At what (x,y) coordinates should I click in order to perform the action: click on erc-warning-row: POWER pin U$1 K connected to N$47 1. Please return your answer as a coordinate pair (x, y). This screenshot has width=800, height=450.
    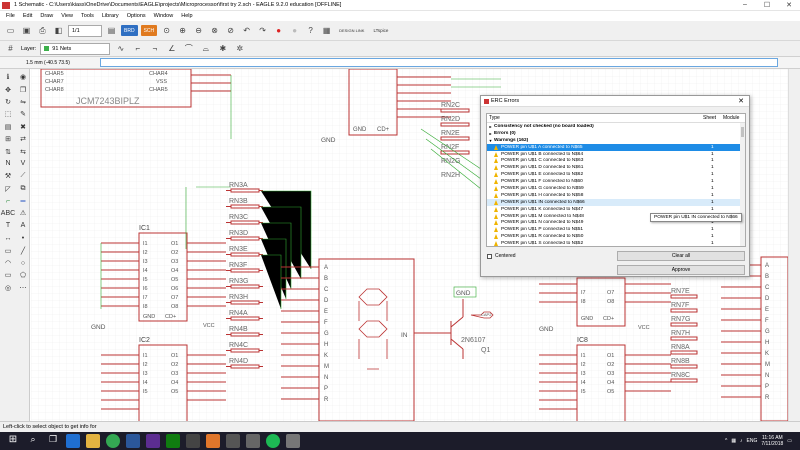
    Looking at the image, I should click on (616, 209).